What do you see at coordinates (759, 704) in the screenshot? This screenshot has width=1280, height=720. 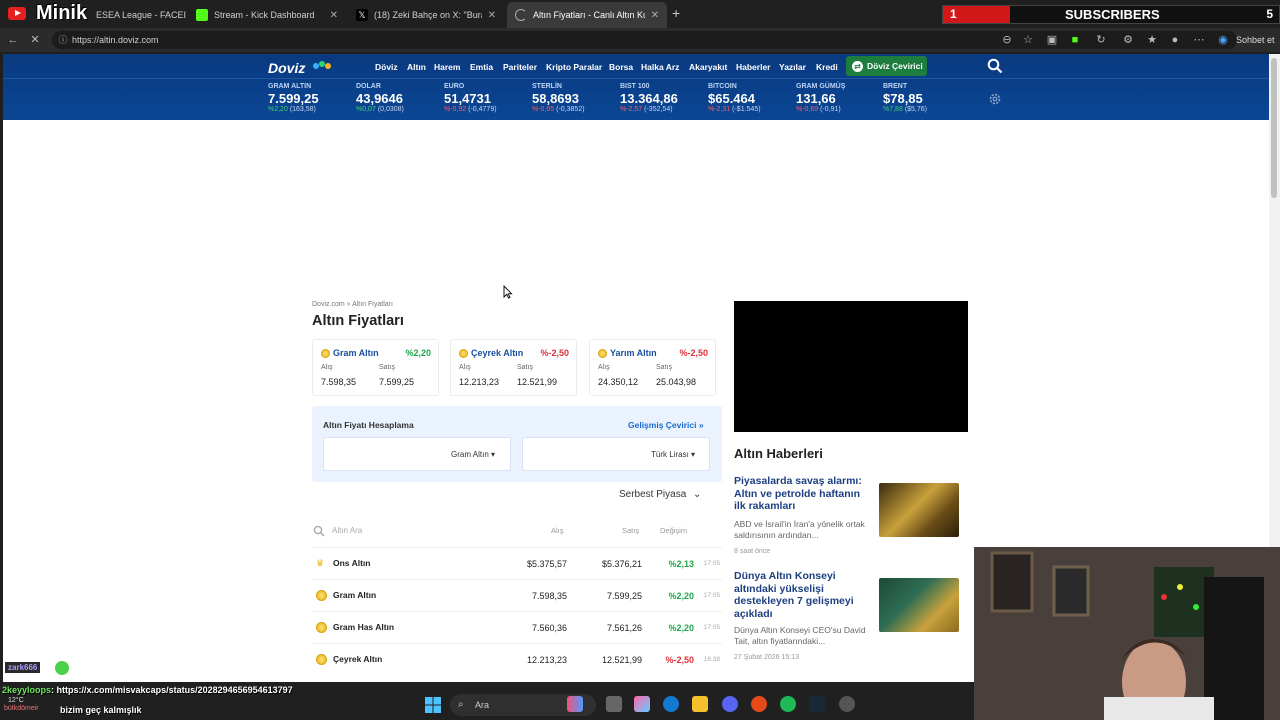 I see `obs-icon` at bounding box center [759, 704].